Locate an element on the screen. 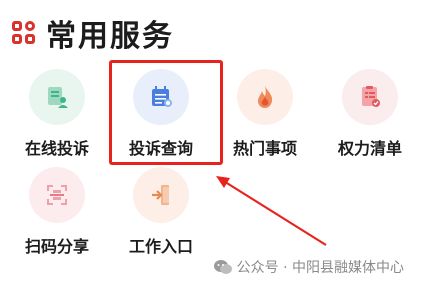 This screenshot has width=422, height=295. watermark: 公众号 · 中阳县融媒体中心 is located at coordinates (308, 267).